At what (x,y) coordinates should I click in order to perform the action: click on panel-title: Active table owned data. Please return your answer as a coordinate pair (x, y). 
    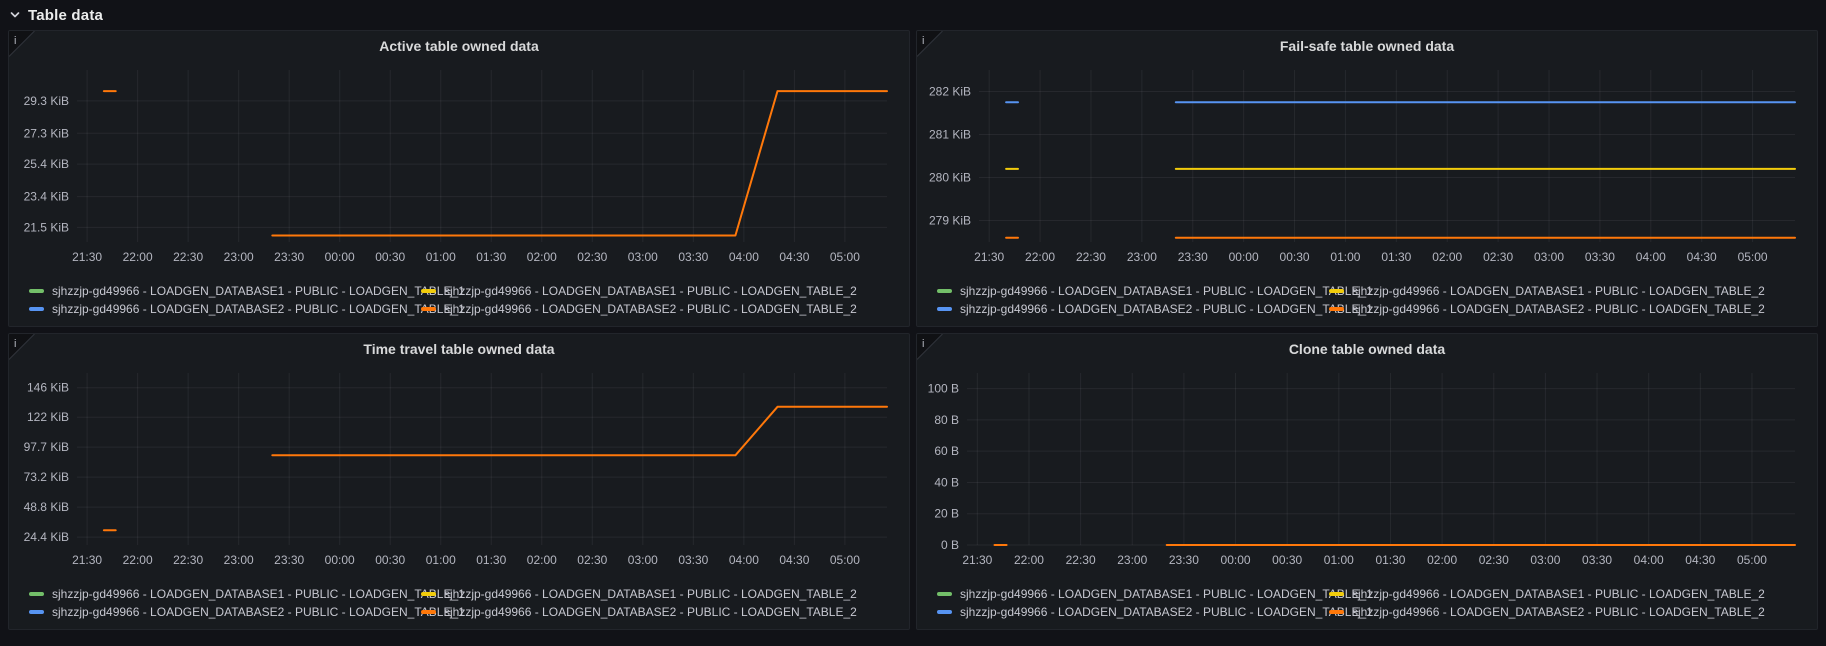
    Looking at the image, I should click on (459, 46).